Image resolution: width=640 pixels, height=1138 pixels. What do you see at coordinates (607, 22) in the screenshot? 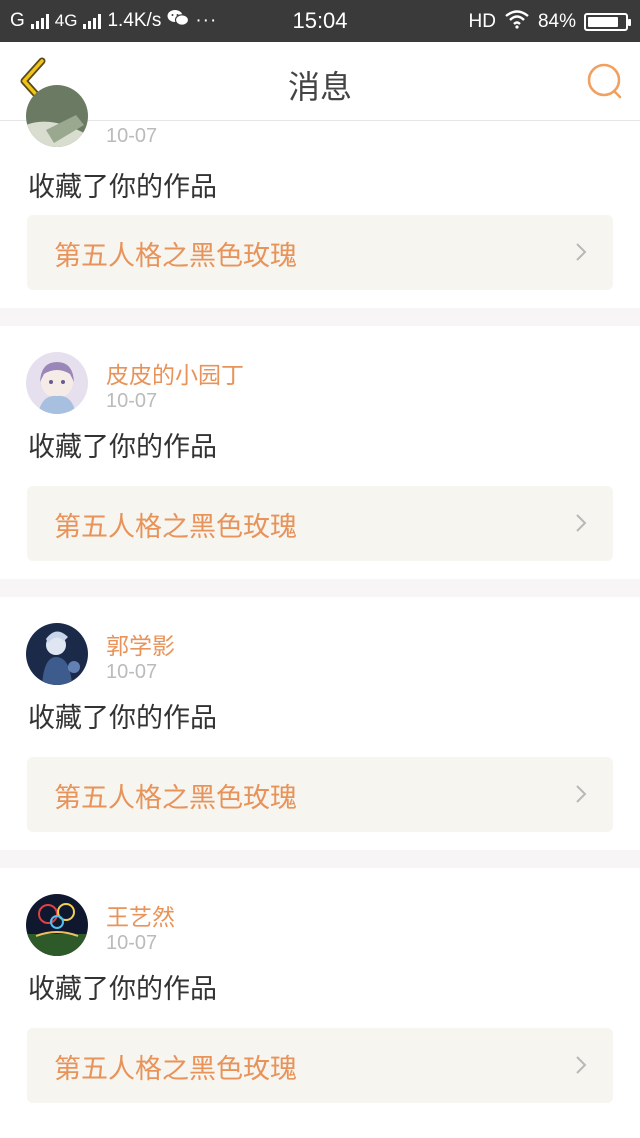
I see `battery-icon` at bounding box center [607, 22].